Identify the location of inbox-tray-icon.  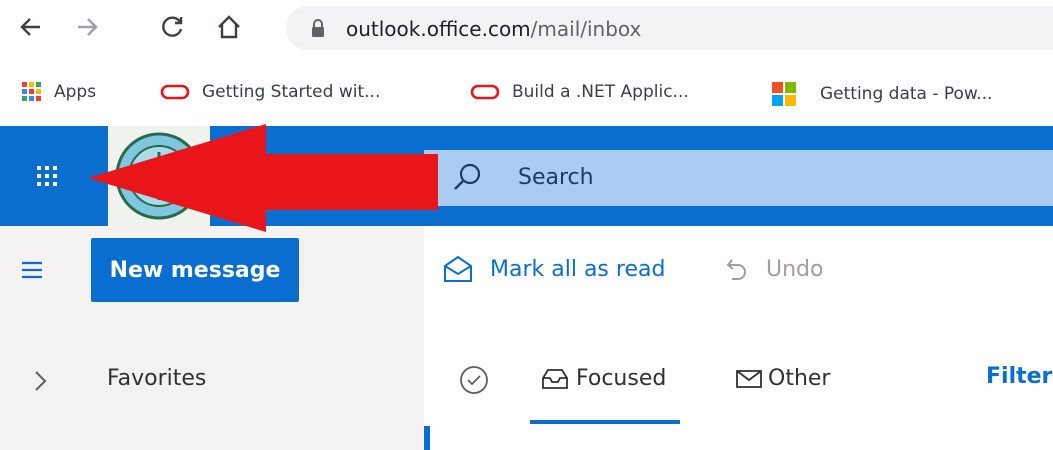
(555, 379).